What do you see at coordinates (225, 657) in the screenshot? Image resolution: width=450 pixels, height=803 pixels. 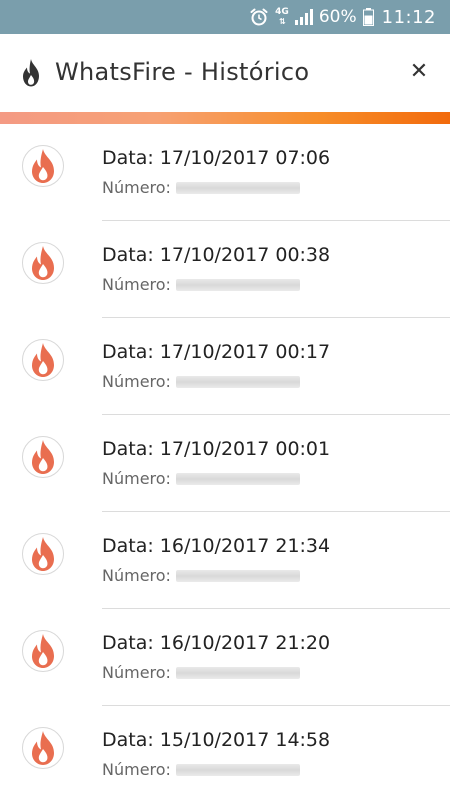 I see `list-item: Data: 16/10/2017 21:20 Número:` at bounding box center [225, 657].